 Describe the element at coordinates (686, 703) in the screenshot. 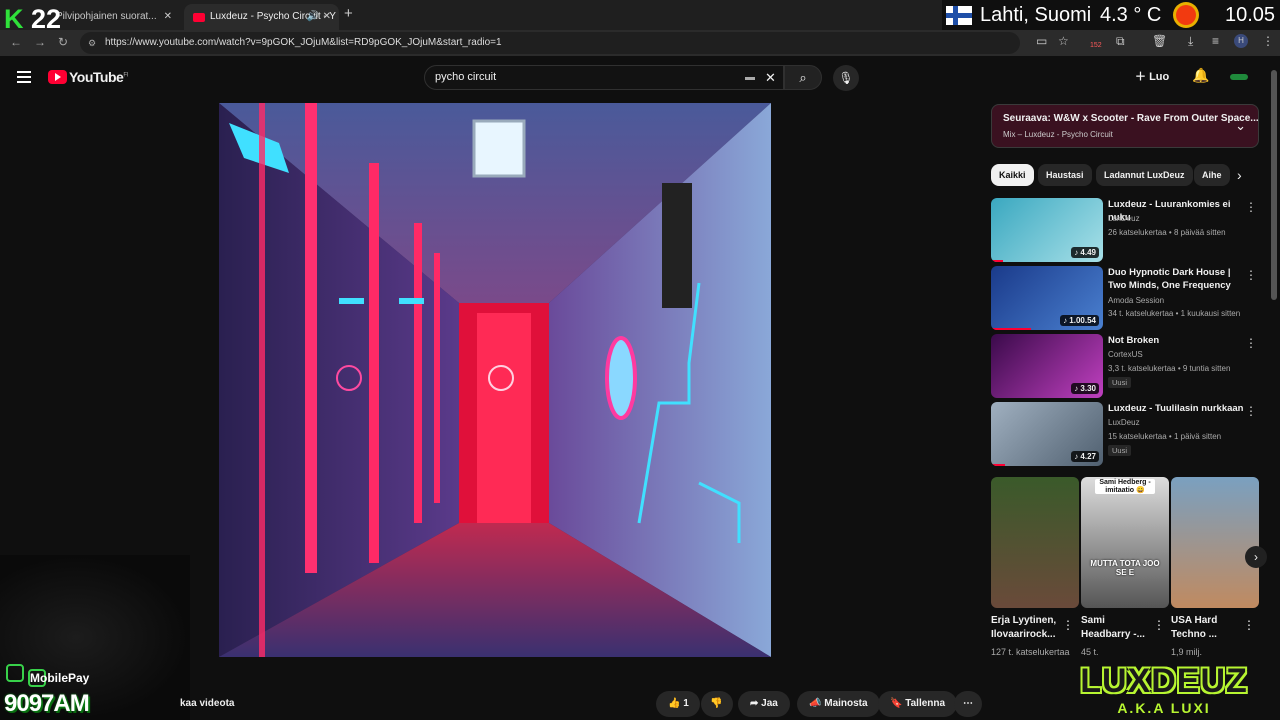

I see `like-count: 1` at that location.